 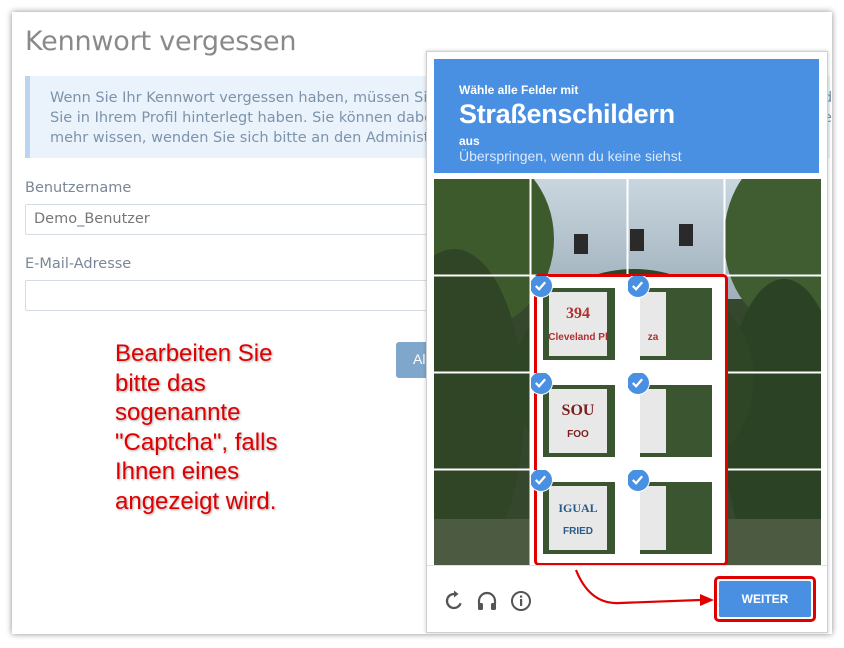 What do you see at coordinates (78, 264) in the screenshot?
I see `email-label: E-Mail-Adresse` at bounding box center [78, 264].